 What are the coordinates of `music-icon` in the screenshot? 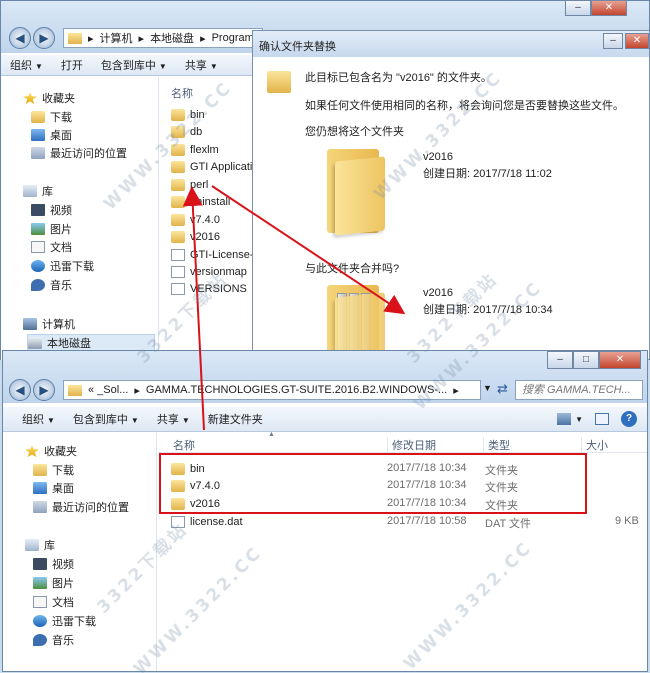 It's located at (40, 640).